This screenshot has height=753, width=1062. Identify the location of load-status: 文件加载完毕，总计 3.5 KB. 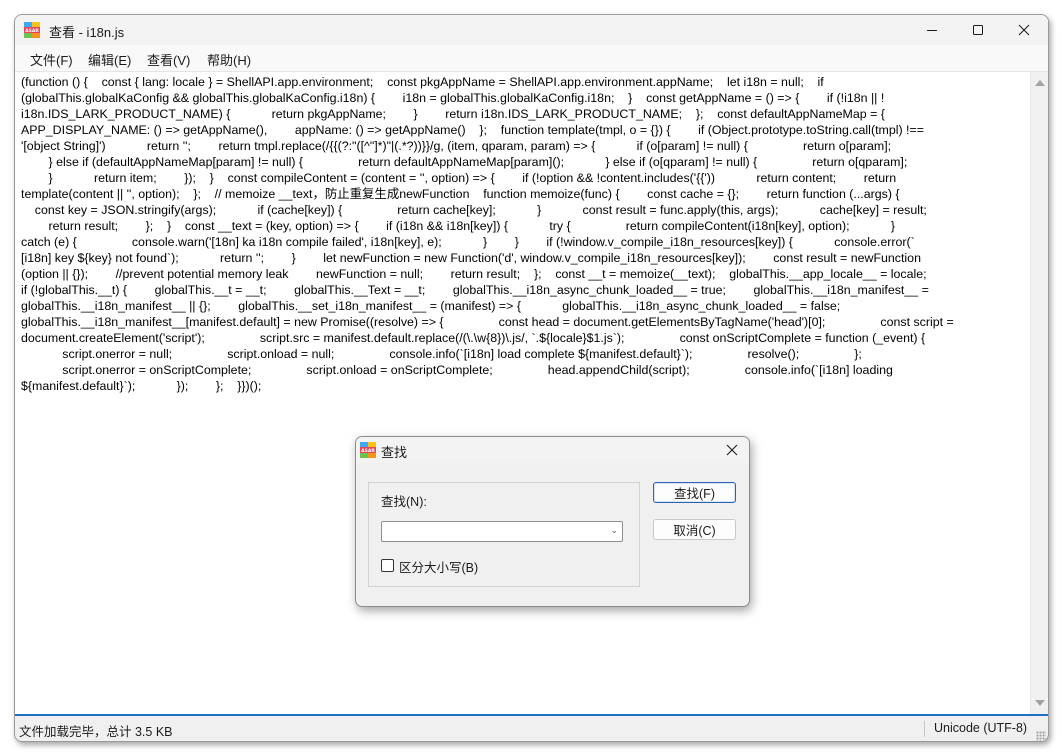
(96, 732).